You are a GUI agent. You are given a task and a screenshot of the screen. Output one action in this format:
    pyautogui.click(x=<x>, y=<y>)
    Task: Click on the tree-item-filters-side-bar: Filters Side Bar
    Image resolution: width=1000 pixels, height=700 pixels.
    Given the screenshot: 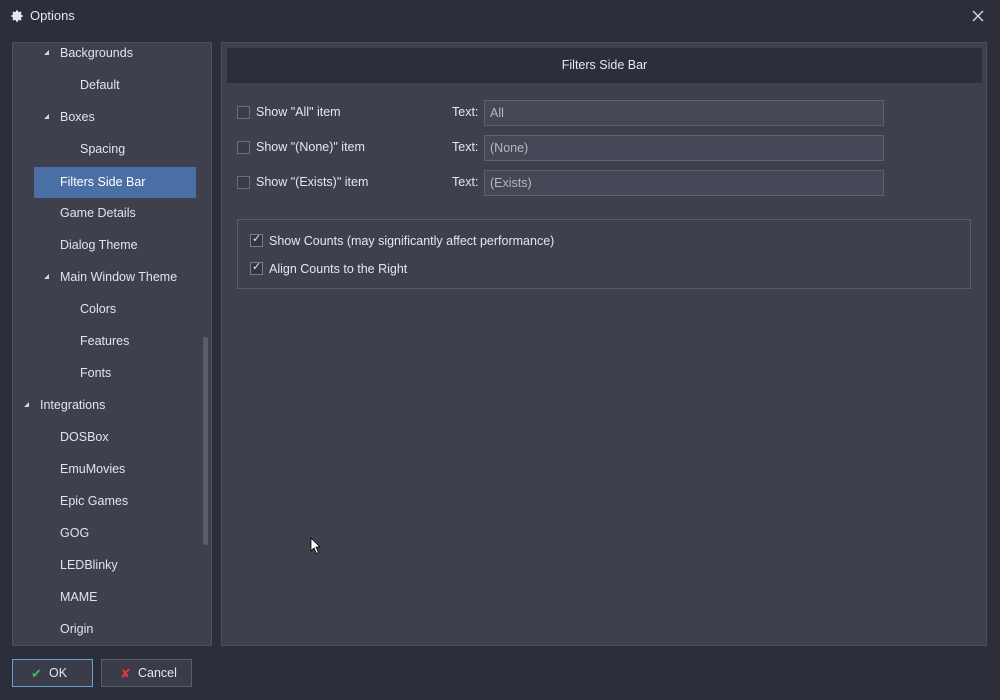 What is the action you would take?
    pyautogui.click(x=115, y=182)
    